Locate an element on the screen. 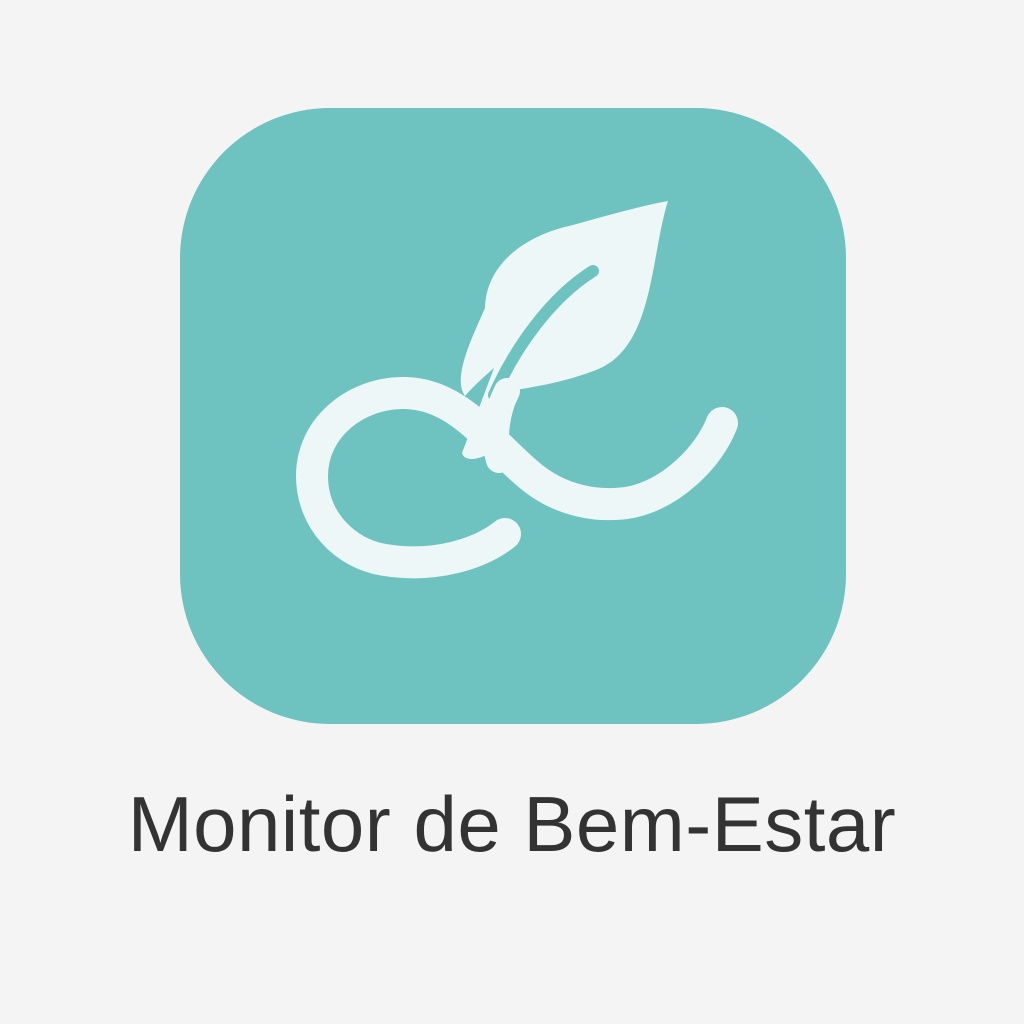 The image size is (1024, 1024). stem-stroke is located at coordinates (501, 425).